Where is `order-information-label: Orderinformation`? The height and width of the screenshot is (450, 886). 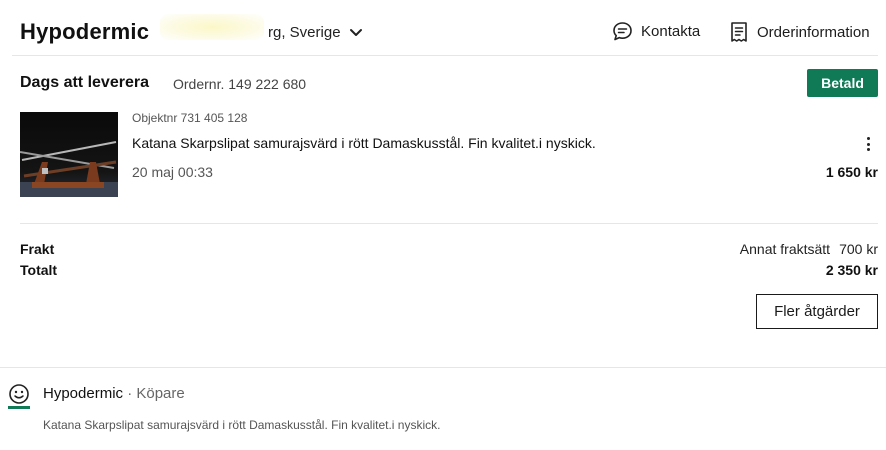
order-information-label: Orderinformation is located at coordinates (813, 32).